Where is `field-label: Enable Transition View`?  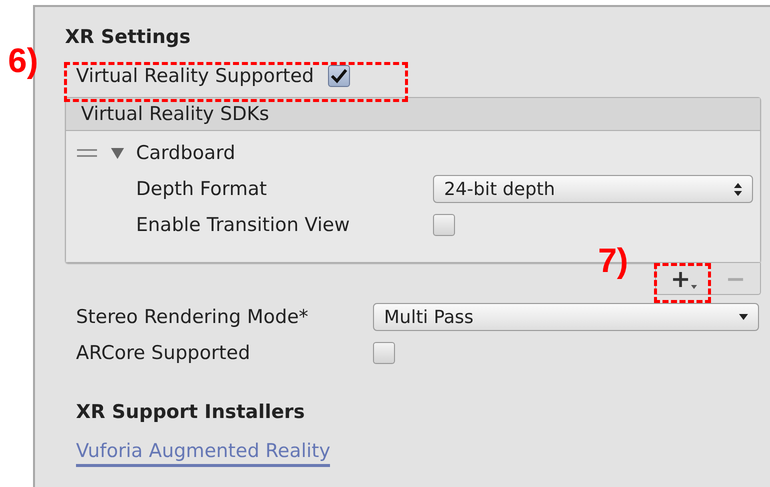 field-label: Enable Transition View is located at coordinates (243, 225).